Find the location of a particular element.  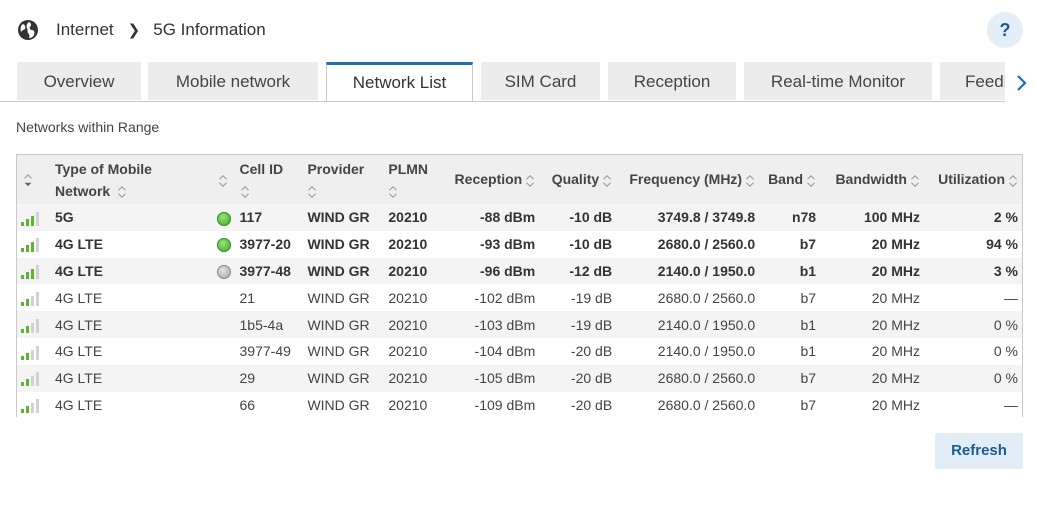

cell-id-cell: 3977-20 is located at coordinates (265, 244).